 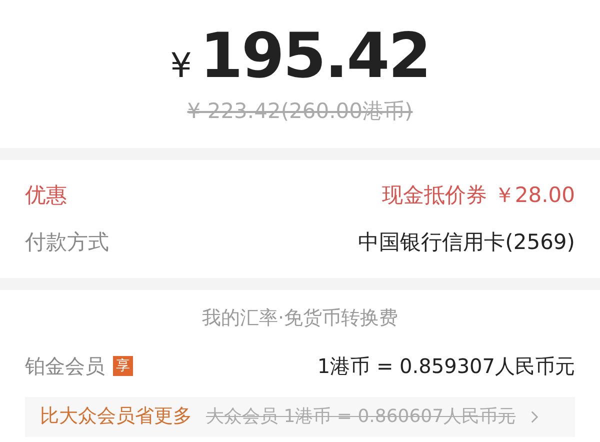 What do you see at coordinates (361, 417) in the screenshot?
I see `compare-rate: 大众会员 1港币 = 0.860607人民币元` at bounding box center [361, 417].